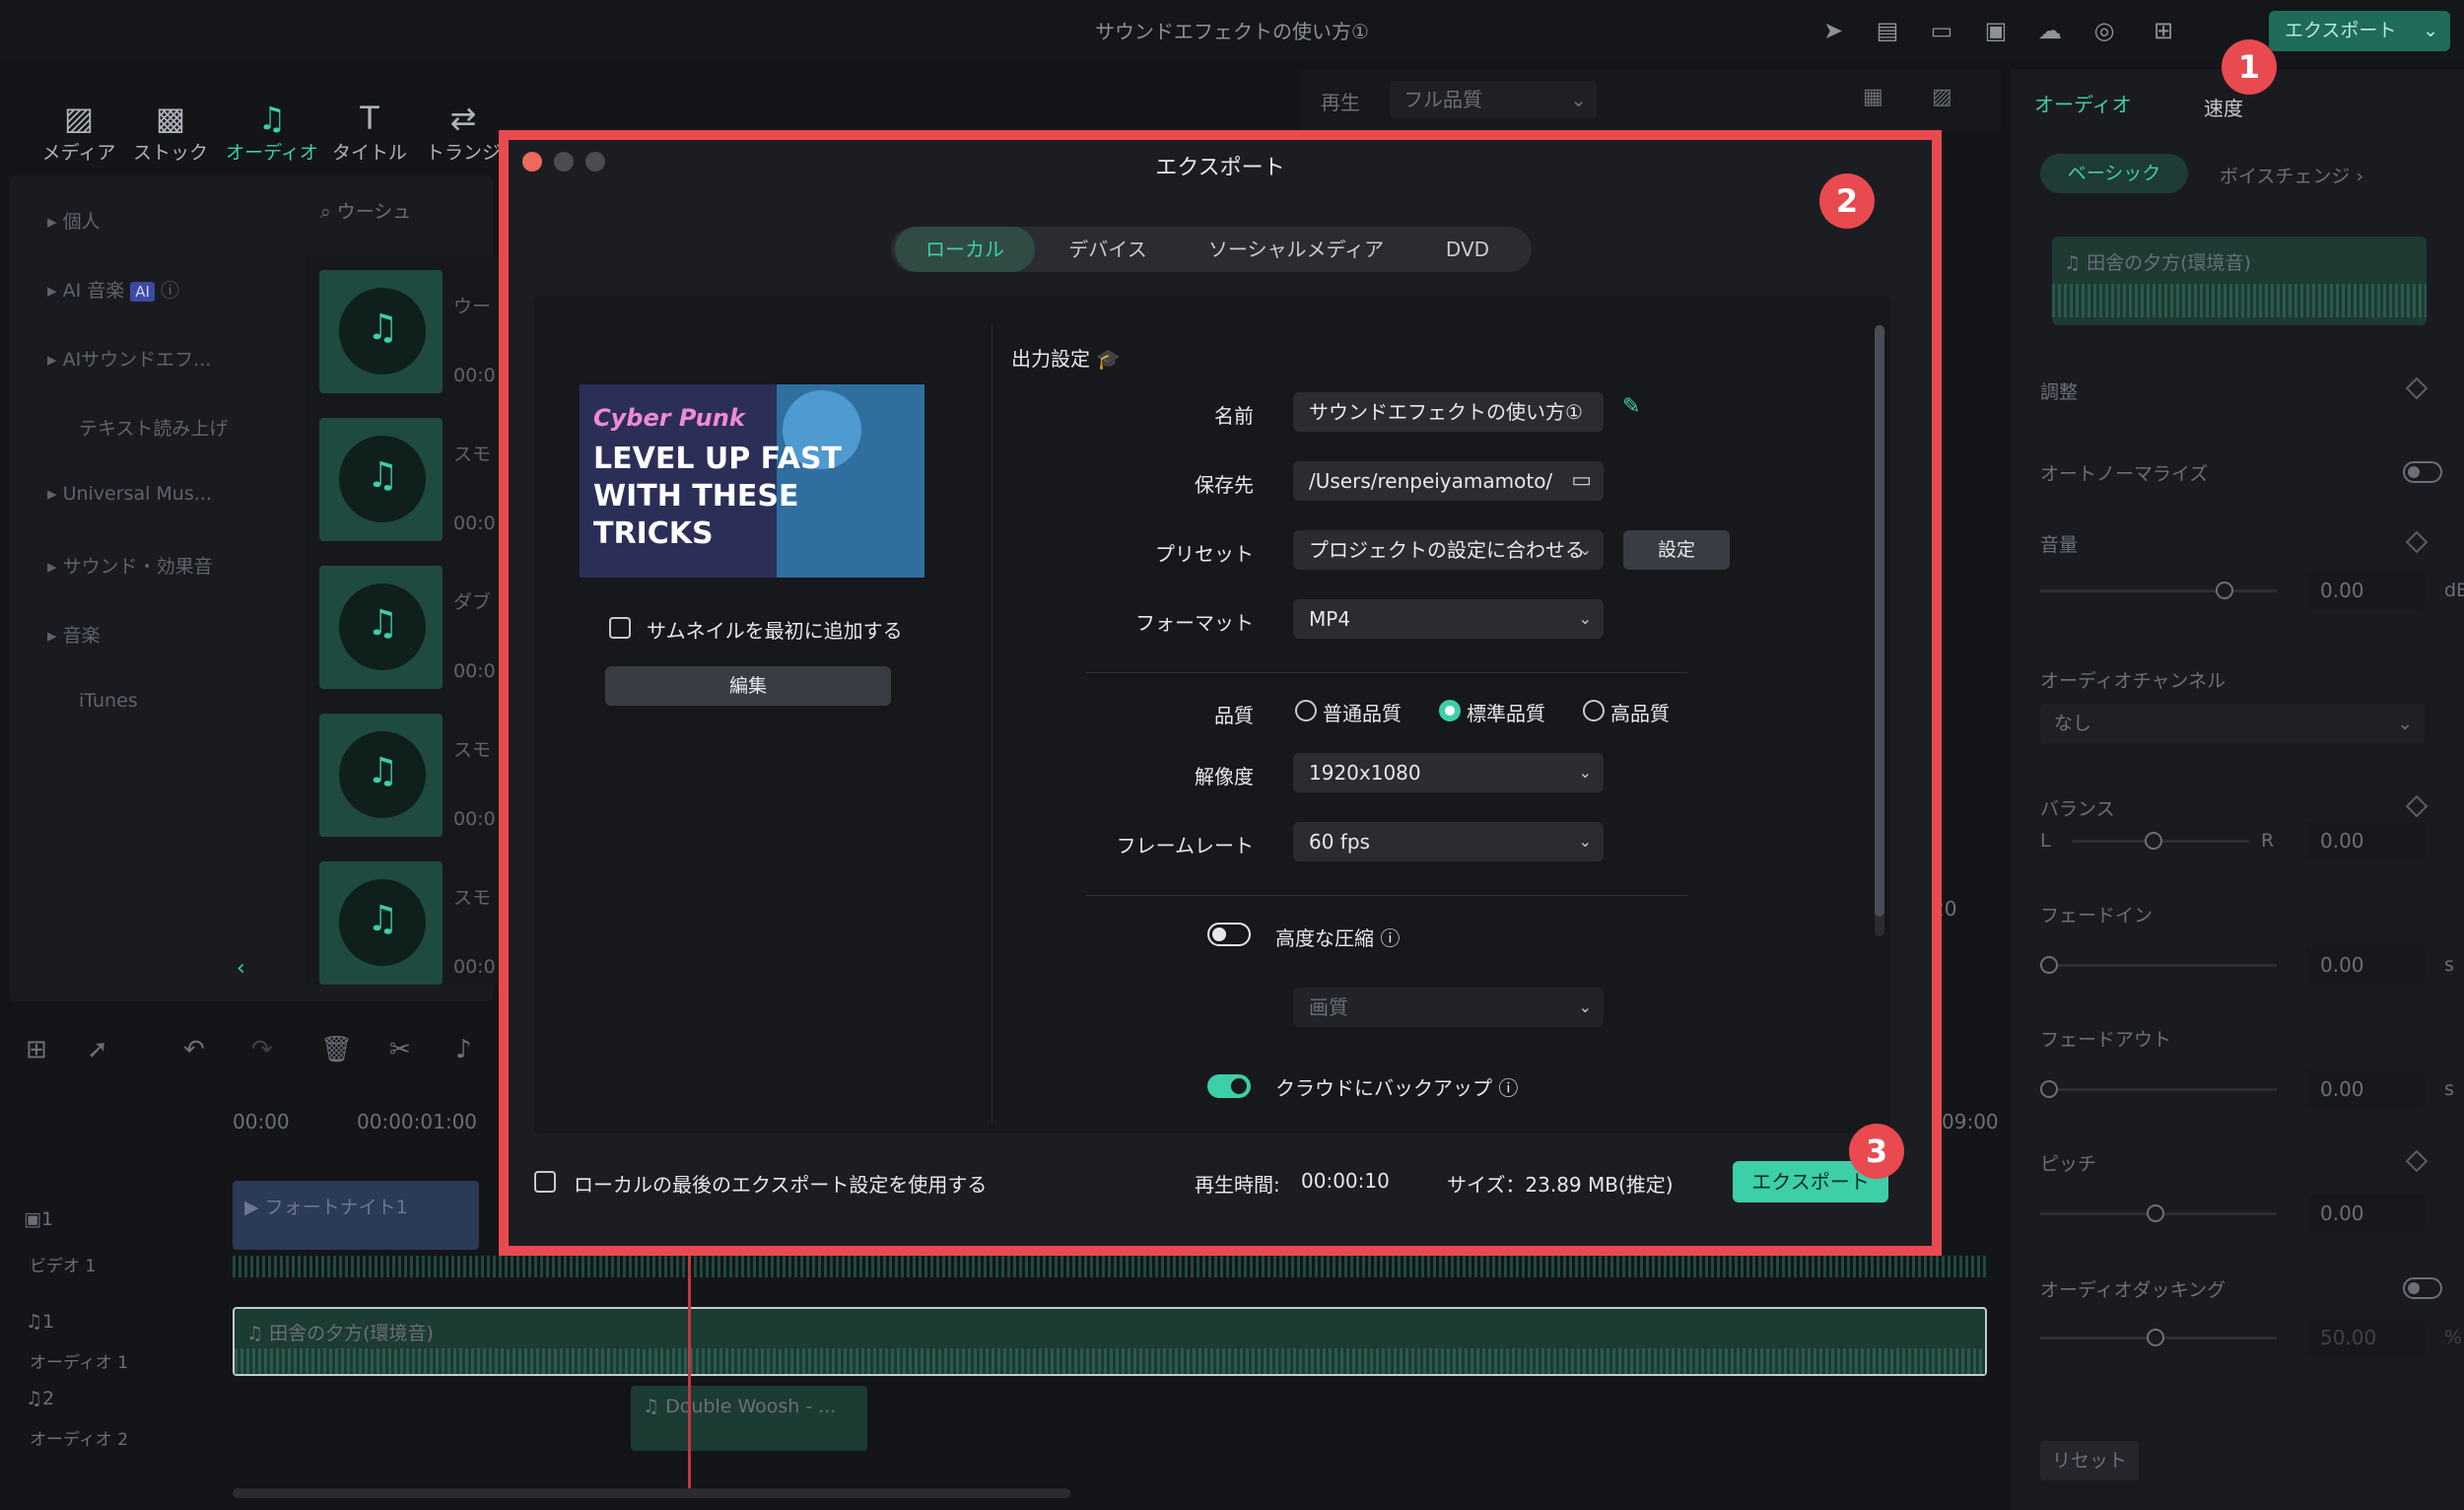  What do you see at coordinates (262, 1049) in the screenshot?
I see `redo-icon: ↷` at bounding box center [262, 1049].